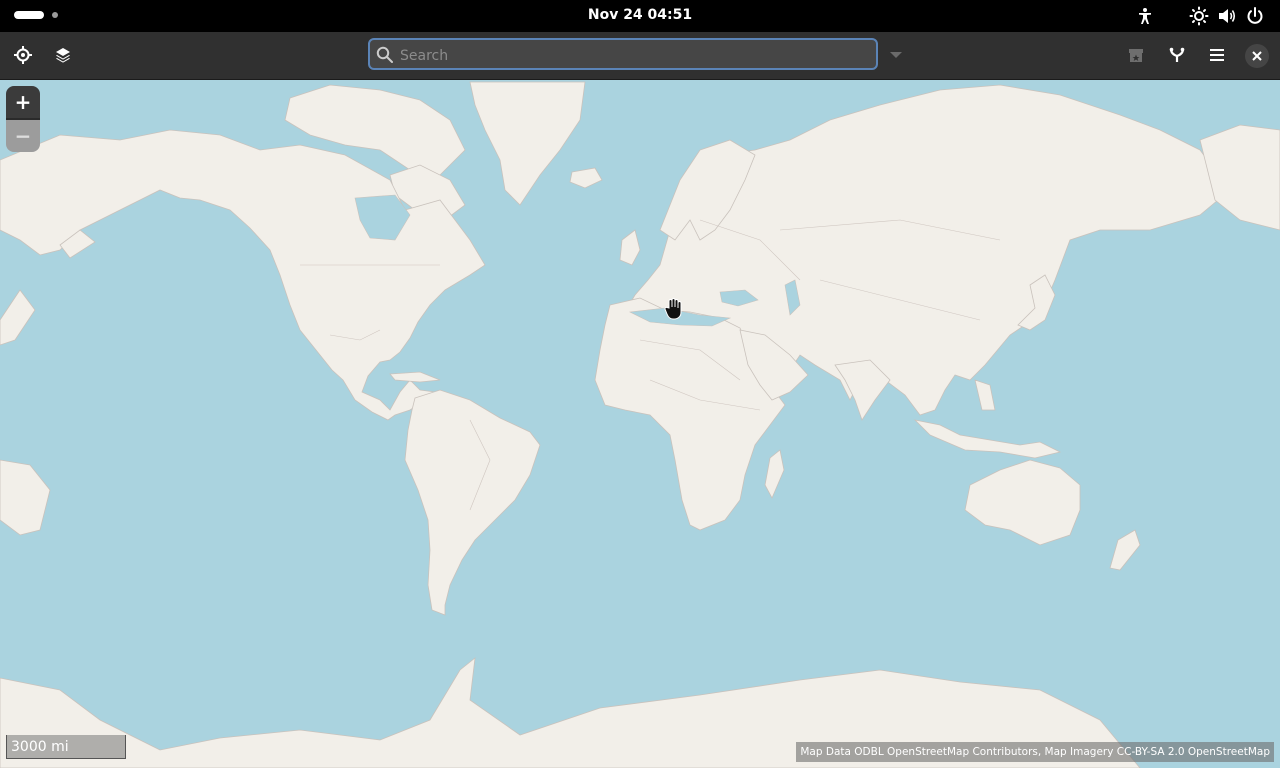 Image resolution: width=1280 pixels, height=768 pixels. I want to click on route-icon, so click(1177, 54).